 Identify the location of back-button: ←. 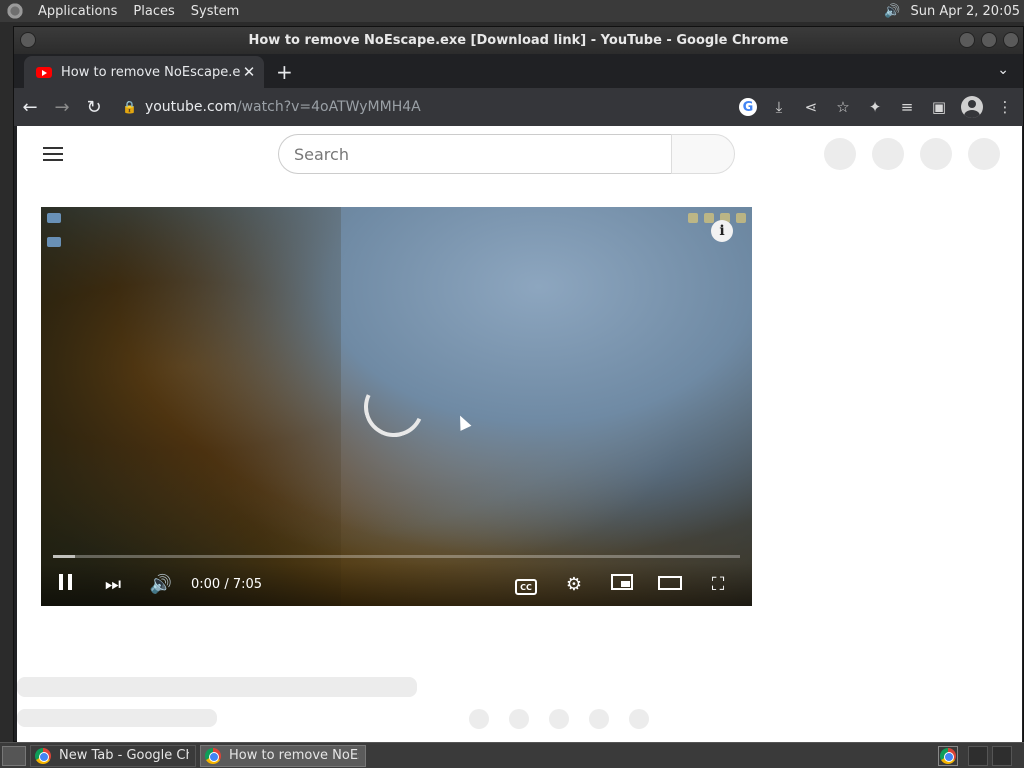
(30, 107).